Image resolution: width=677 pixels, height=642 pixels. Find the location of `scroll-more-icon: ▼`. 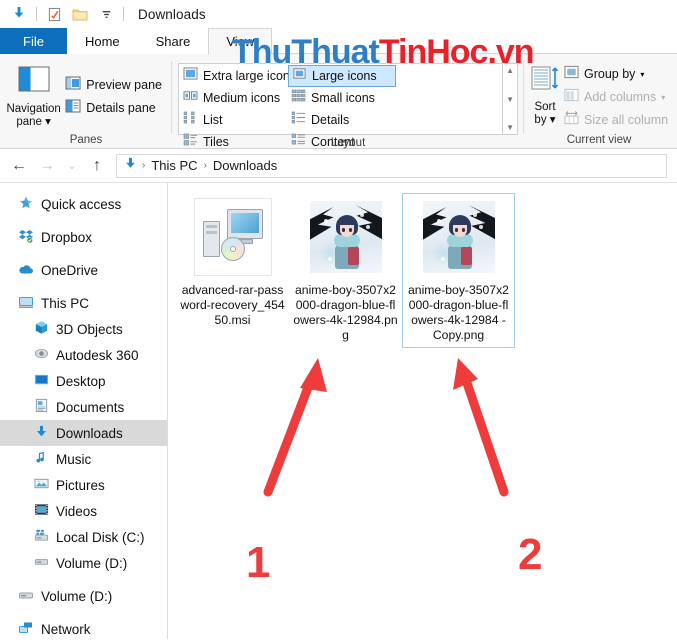

scroll-more-icon: ▼ is located at coordinates (510, 127).